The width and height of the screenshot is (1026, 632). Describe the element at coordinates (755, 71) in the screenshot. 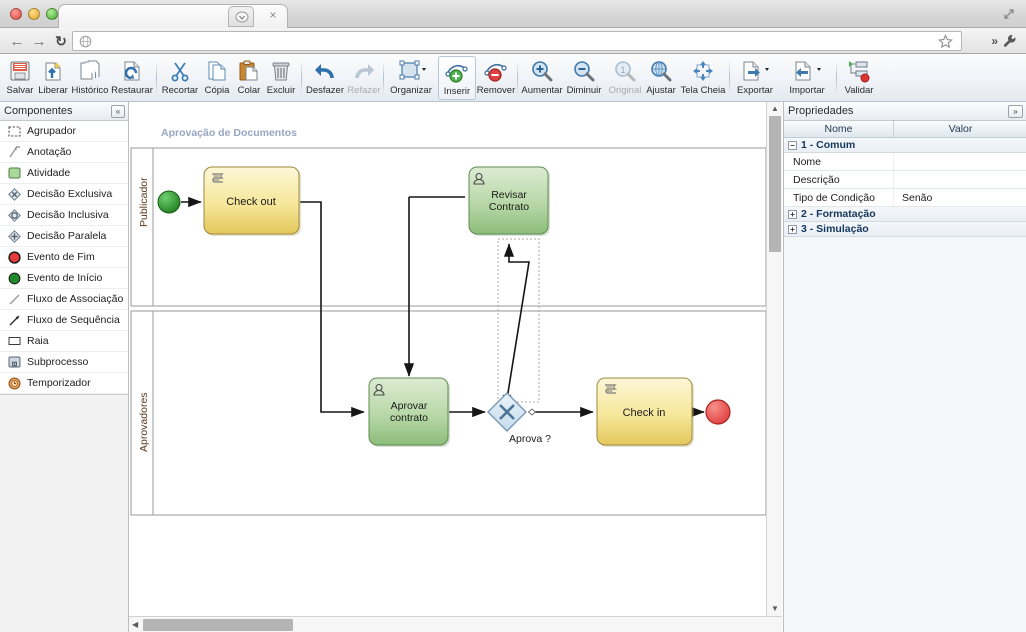

I see `export-icon` at that location.